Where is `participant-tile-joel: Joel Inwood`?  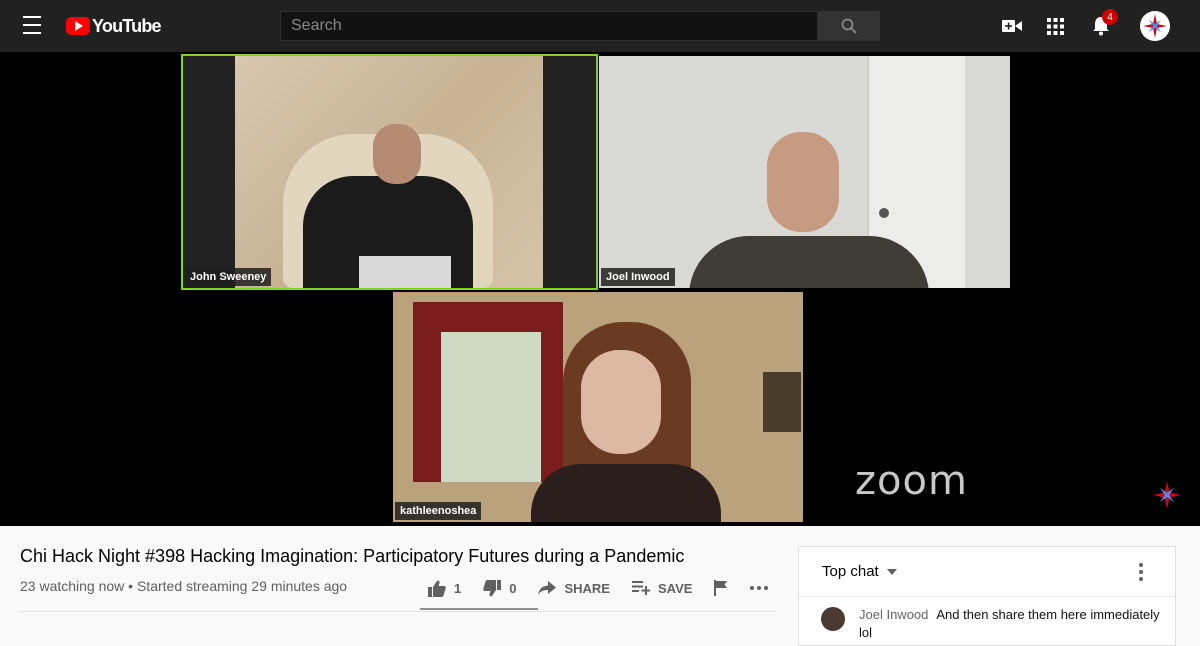
participant-tile-joel: Joel Inwood is located at coordinates (804, 172).